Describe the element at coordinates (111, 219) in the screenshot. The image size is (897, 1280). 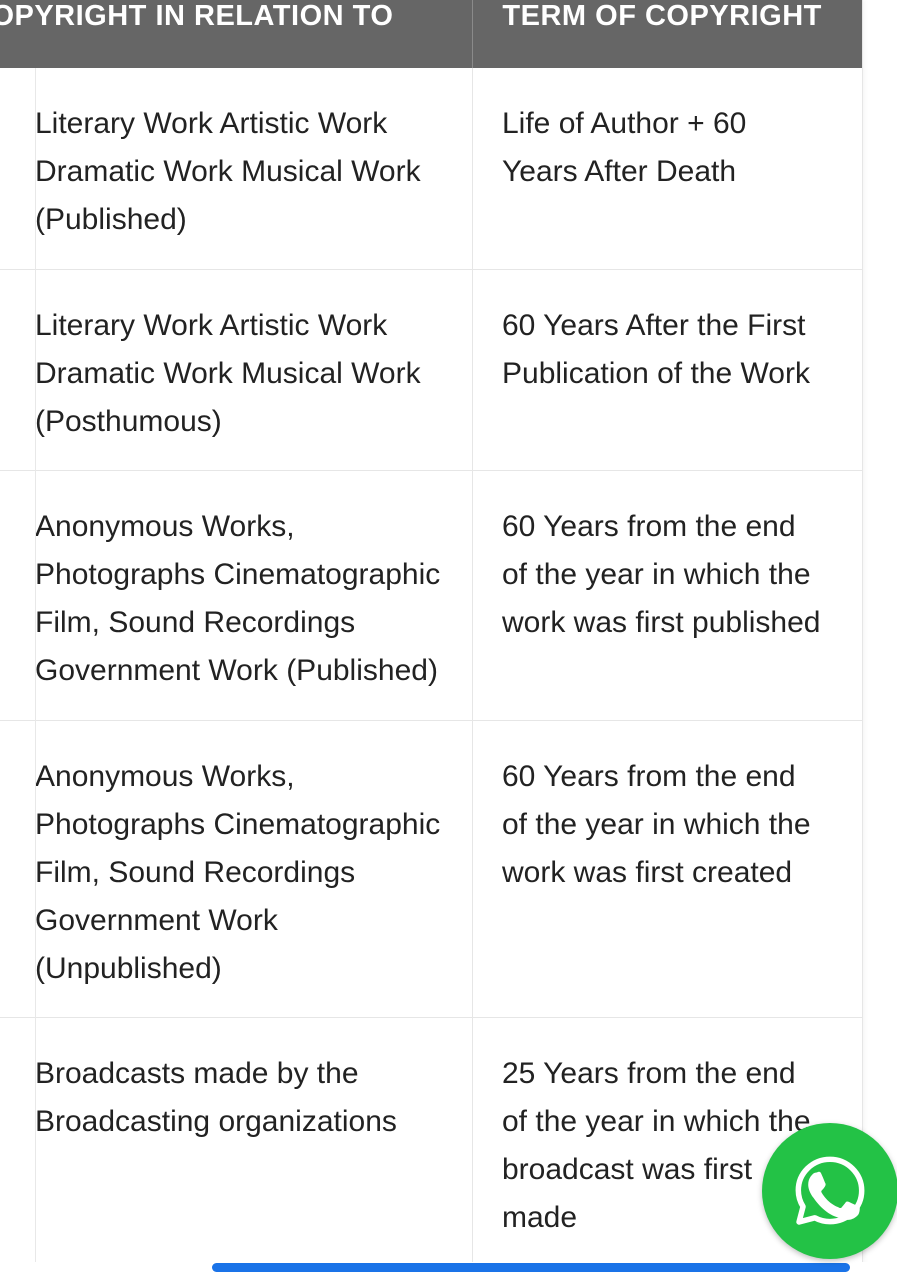
I see `cell-text-line: (Published)` at that location.